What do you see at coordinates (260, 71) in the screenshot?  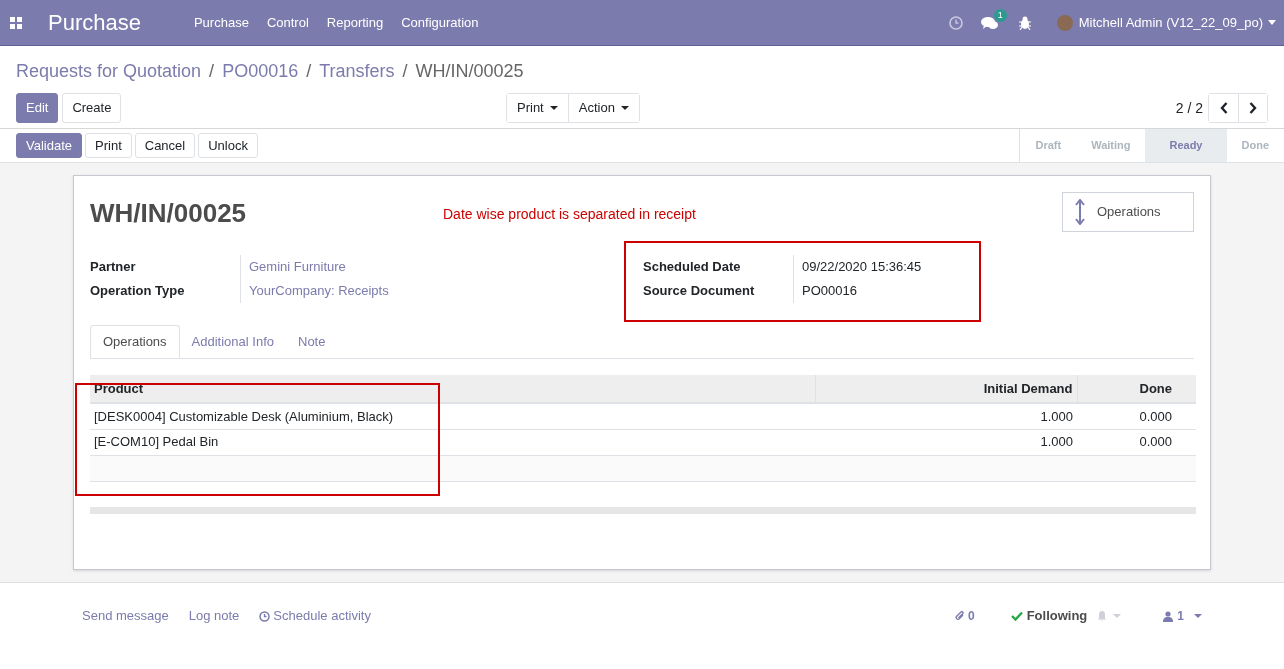 I see `breadcrumb-link: PO00016` at bounding box center [260, 71].